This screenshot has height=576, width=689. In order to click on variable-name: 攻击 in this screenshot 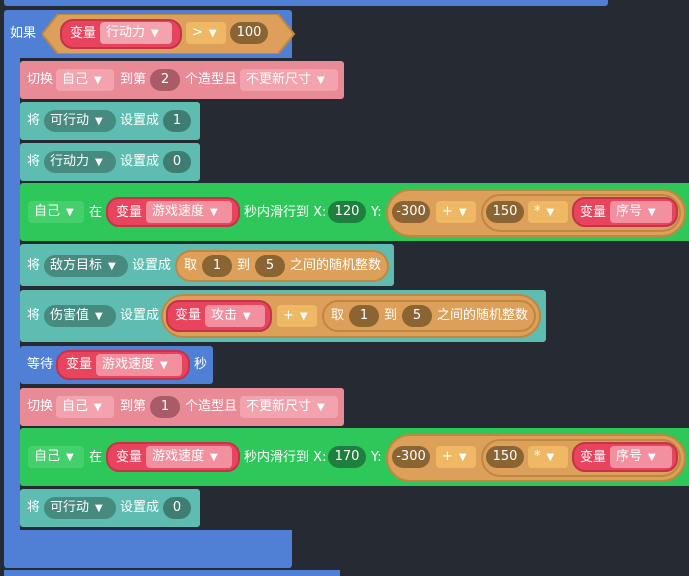, I will do `click(224, 315)`.